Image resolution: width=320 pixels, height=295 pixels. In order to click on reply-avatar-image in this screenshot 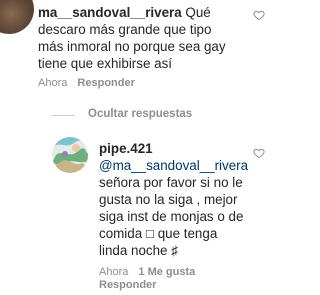, I will do `click(70, 155)`.